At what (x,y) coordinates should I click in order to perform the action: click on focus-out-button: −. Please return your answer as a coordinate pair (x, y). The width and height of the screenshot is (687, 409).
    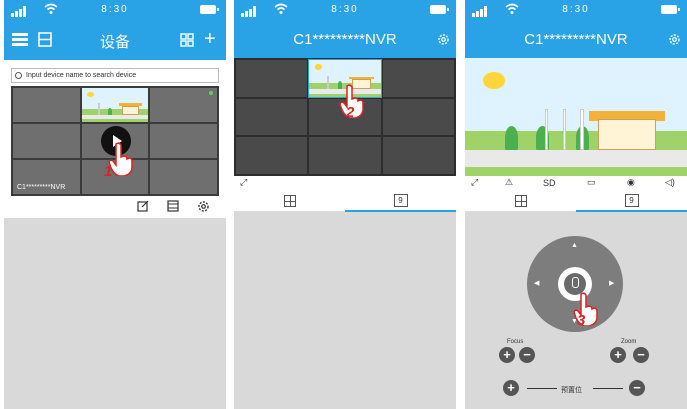
    Looking at the image, I should click on (527, 355).